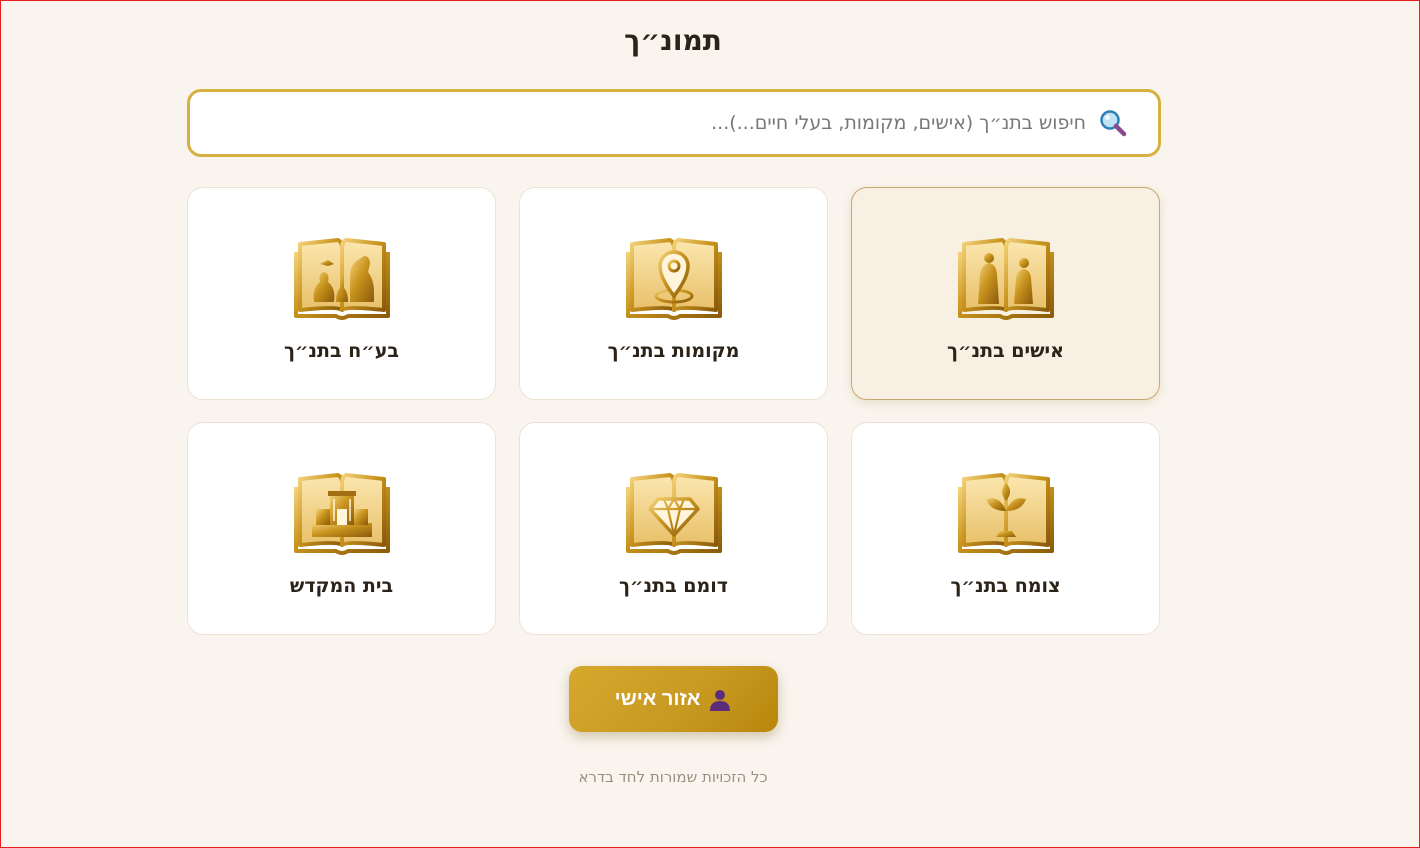 The image size is (1420, 848). What do you see at coordinates (1113, 123) in the screenshot?
I see `search-icon` at bounding box center [1113, 123].